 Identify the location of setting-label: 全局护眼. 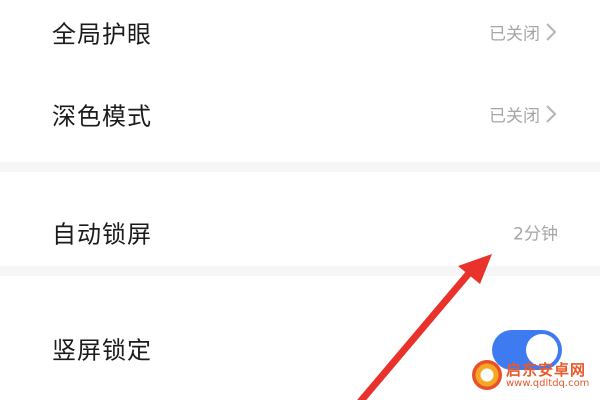
(102, 34).